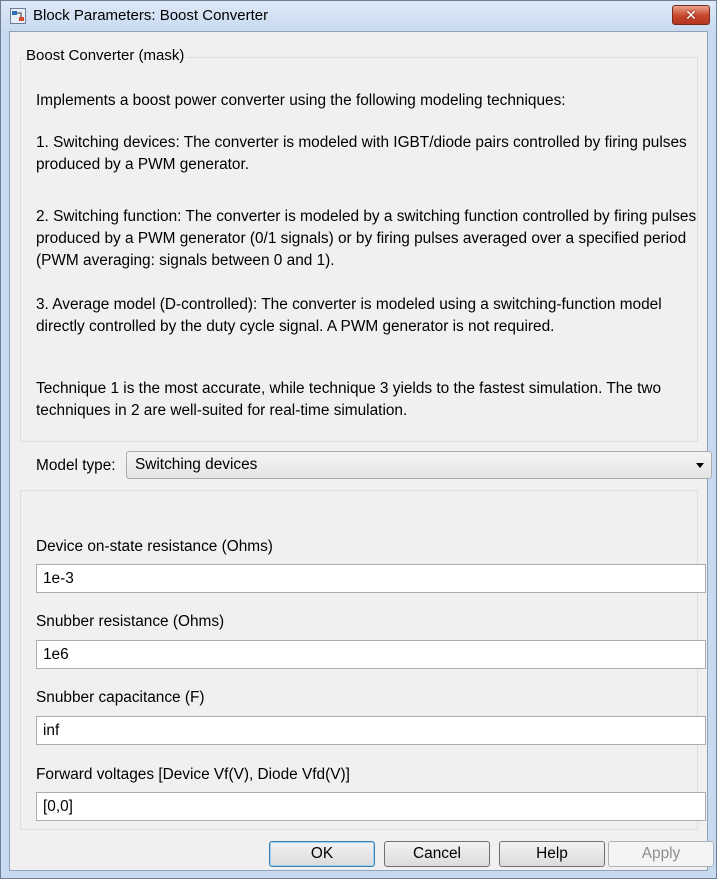 Image resolution: width=717 pixels, height=879 pixels. I want to click on model-type-label: Model type:, so click(76, 465).